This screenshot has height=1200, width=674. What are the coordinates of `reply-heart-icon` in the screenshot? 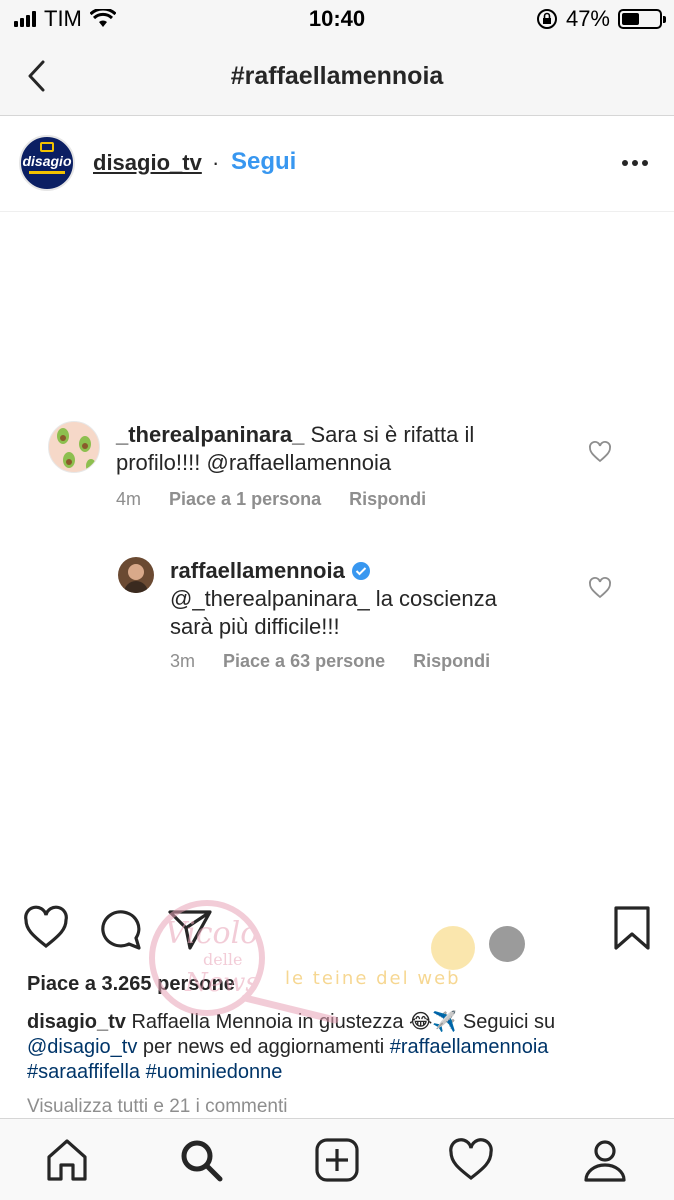 It's located at (600, 588).